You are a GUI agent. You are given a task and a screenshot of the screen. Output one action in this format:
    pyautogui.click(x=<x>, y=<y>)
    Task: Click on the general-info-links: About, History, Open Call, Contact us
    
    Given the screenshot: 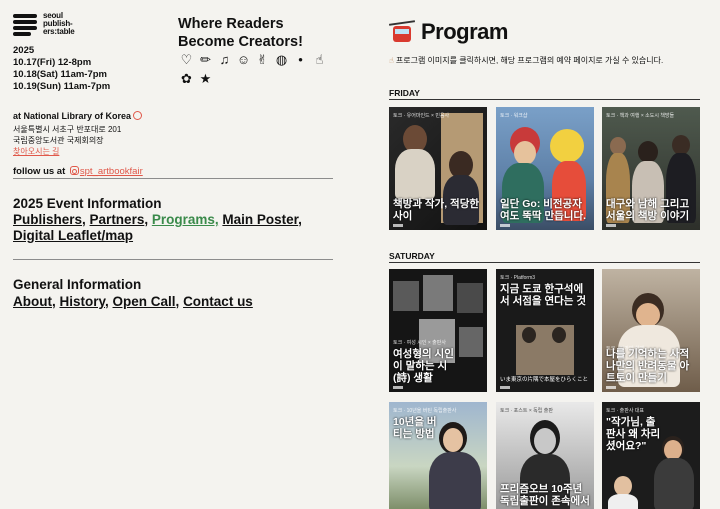 What is the action you would take?
    pyautogui.click(x=133, y=301)
    